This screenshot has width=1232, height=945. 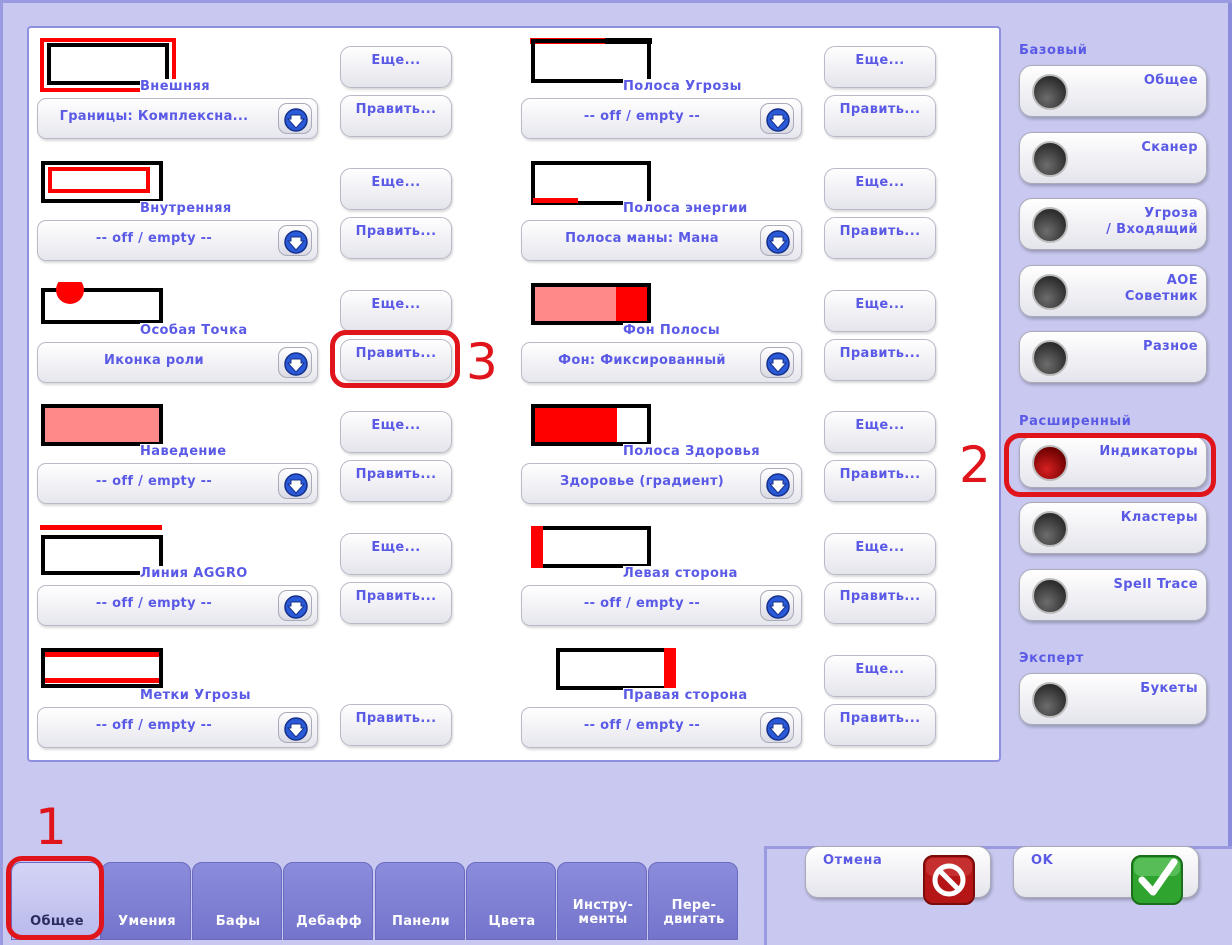 What do you see at coordinates (1113, 699) in the screenshot?
I see `sidebar-item-expert-0: Букеты` at bounding box center [1113, 699].